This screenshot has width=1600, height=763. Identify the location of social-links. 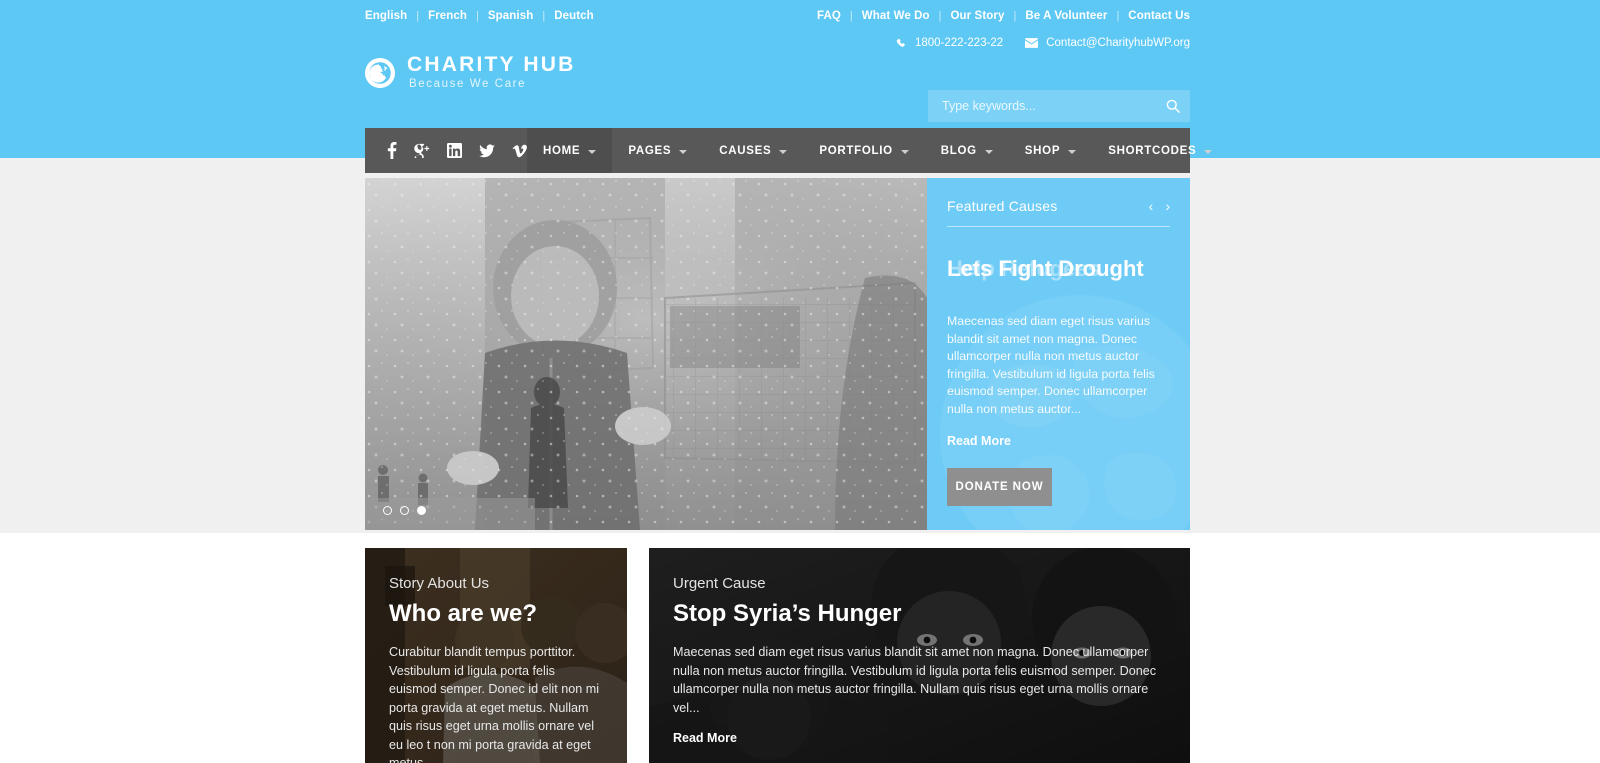
(446, 150).